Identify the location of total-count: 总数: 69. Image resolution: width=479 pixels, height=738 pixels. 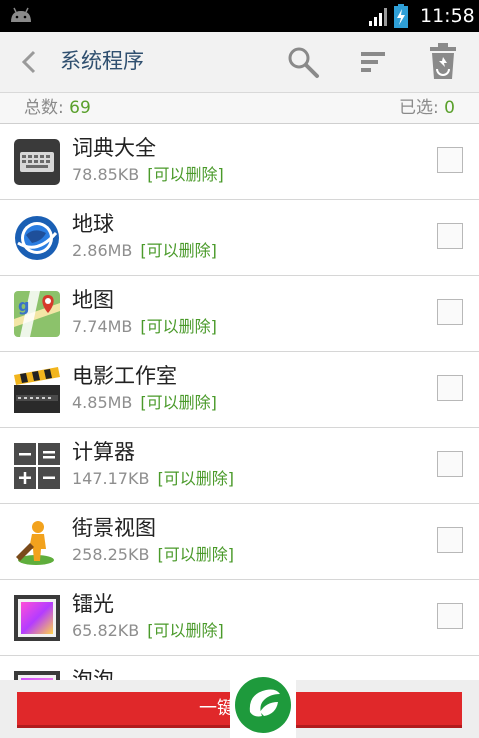
(57, 108).